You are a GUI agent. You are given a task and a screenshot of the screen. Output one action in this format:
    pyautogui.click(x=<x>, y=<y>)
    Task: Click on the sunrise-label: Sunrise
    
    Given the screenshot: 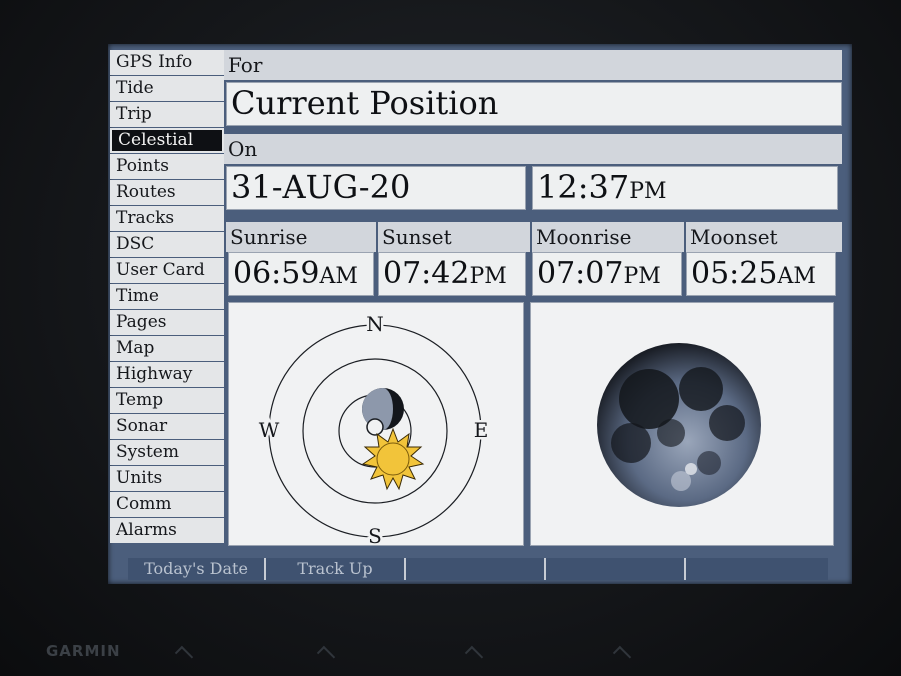 What is the action you would take?
    pyautogui.click(x=301, y=237)
    